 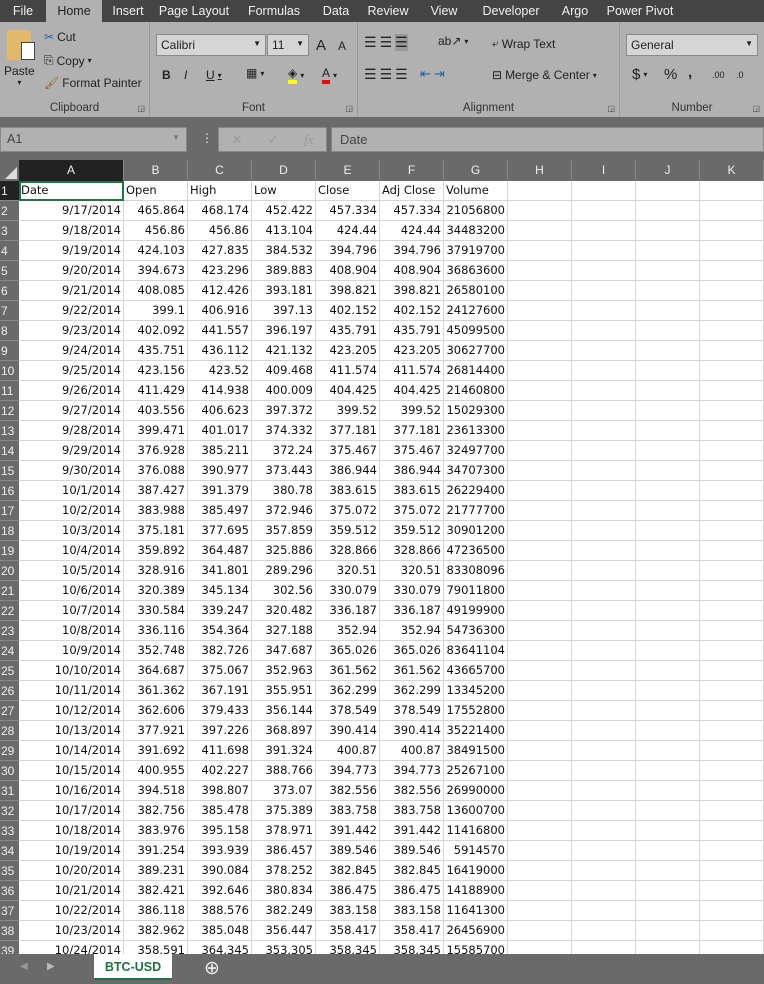 I want to click on cell-g32: 13600700, so click(x=476, y=811).